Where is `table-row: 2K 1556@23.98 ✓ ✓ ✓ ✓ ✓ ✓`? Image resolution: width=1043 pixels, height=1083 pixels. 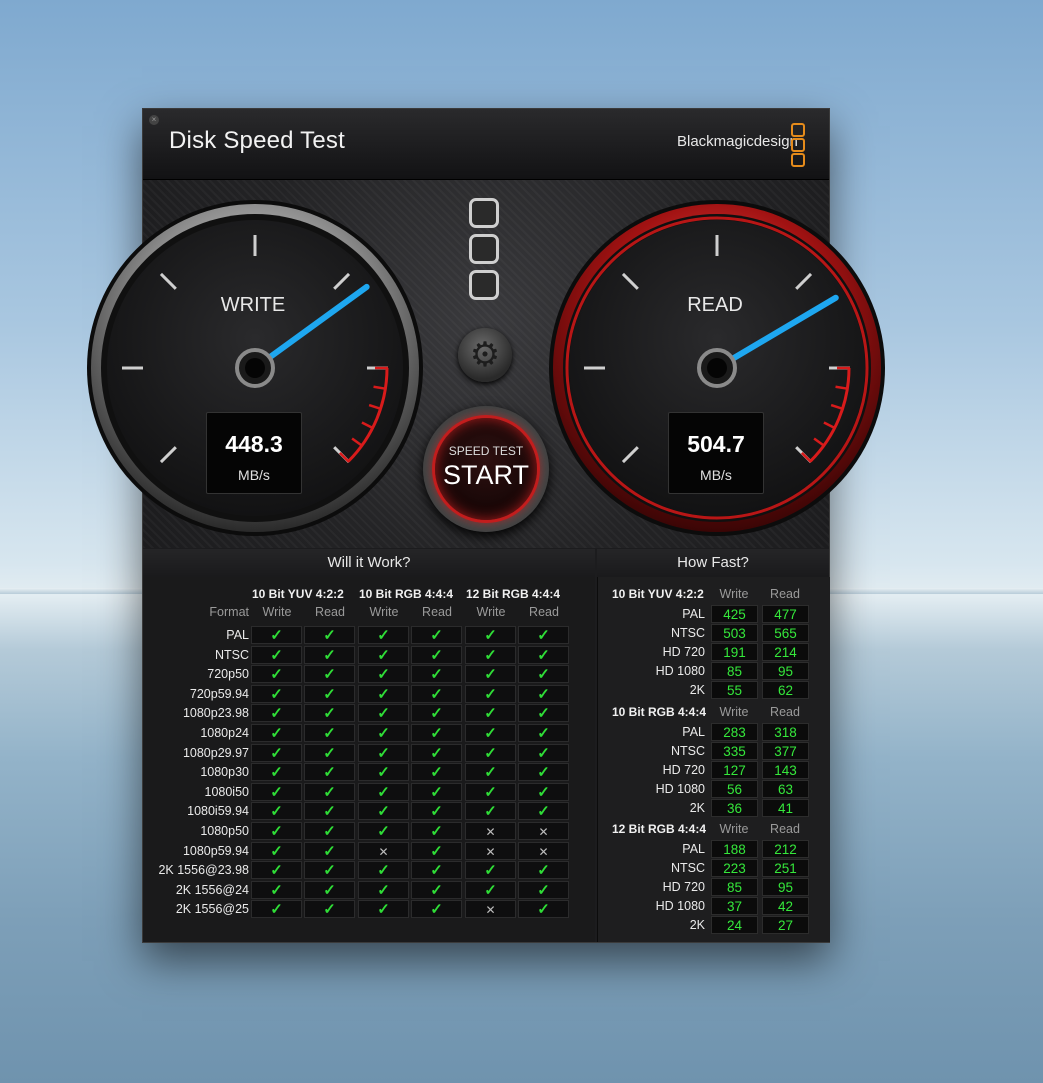
table-row: 2K 1556@23.98 ✓ ✓ ✓ ✓ ✓ ✓ is located at coordinates (364, 870).